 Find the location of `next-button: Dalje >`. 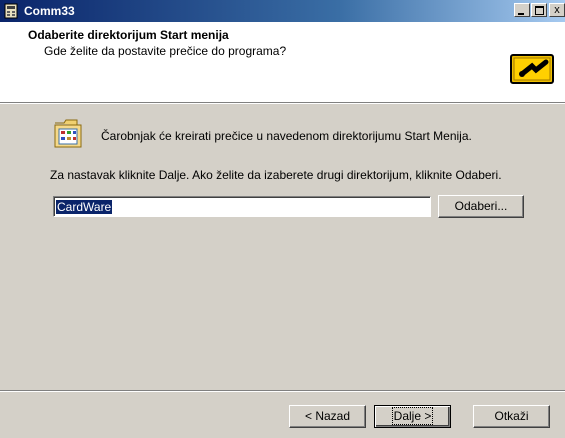

next-button: Dalje > is located at coordinates (412, 416).